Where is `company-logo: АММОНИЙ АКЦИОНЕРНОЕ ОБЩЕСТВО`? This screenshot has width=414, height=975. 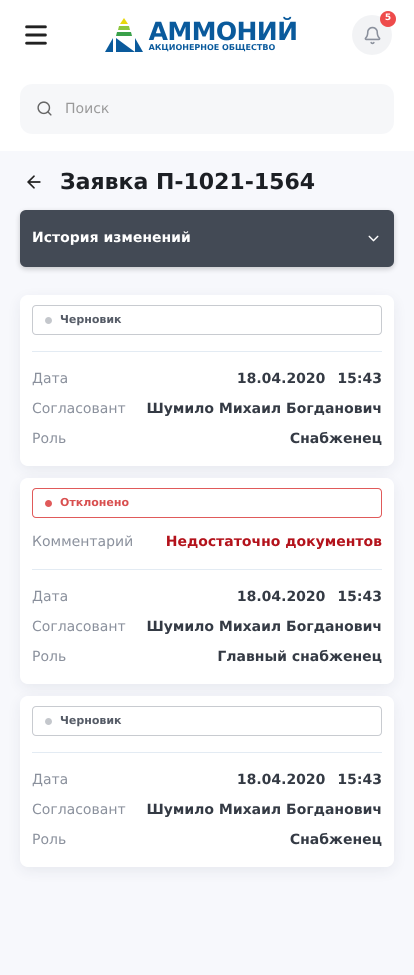
company-logo: АММОНИЙ АКЦИОНЕРНОЕ ОБЩЕСТВО is located at coordinates (201, 35).